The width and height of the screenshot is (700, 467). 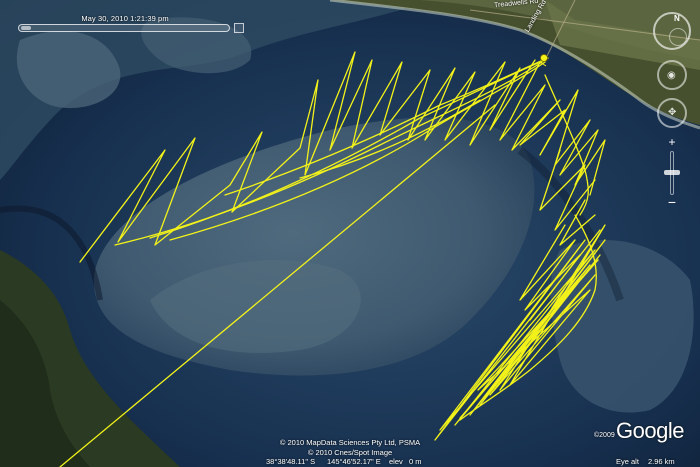 What do you see at coordinates (396, 461) in the screenshot?
I see `elevation-label: elev` at bounding box center [396, 461].